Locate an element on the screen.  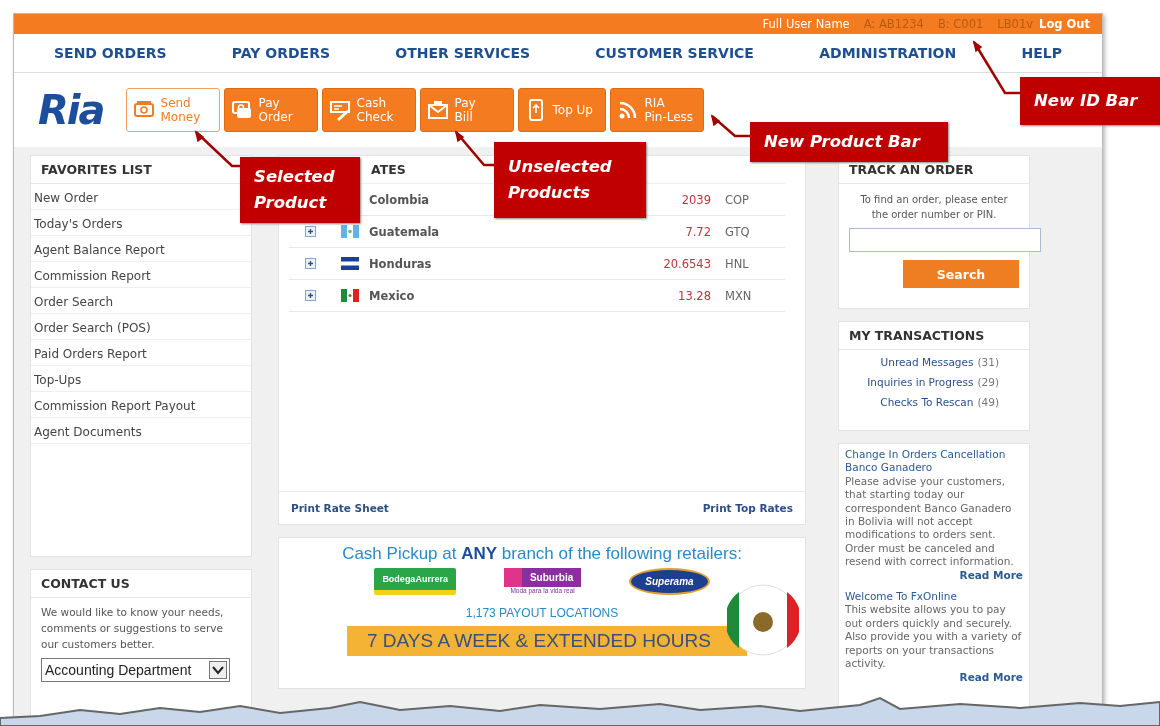
currency-code: COP is located at coordinates (738, 199).